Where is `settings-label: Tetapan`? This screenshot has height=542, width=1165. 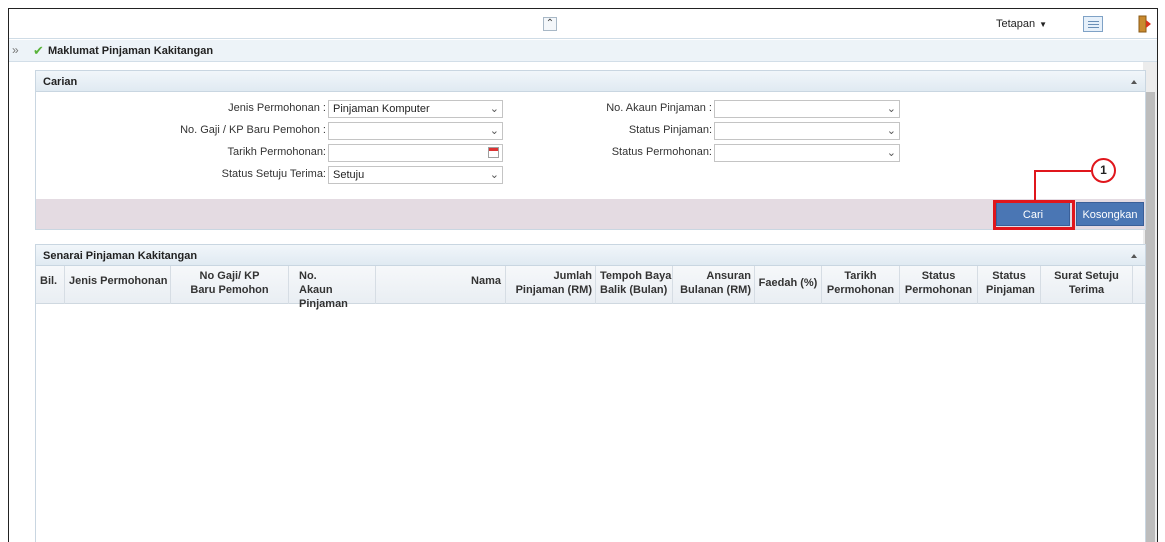
settings-label: Tetapan is located at coordinates (1016, 24).